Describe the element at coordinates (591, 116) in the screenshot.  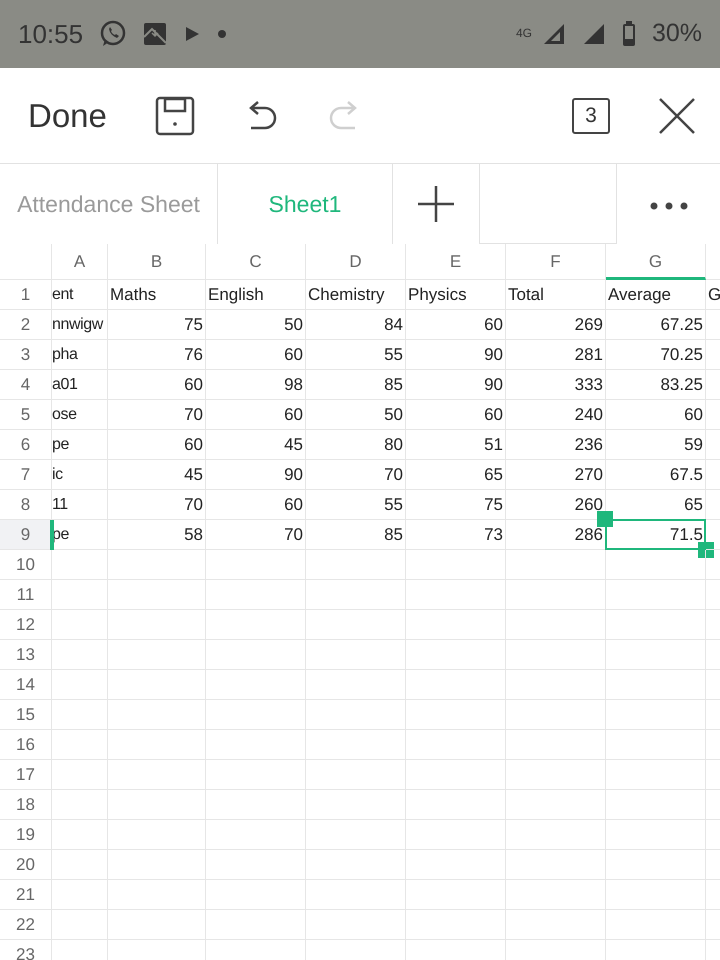
I see `sheet-count-button: 3` at that location.